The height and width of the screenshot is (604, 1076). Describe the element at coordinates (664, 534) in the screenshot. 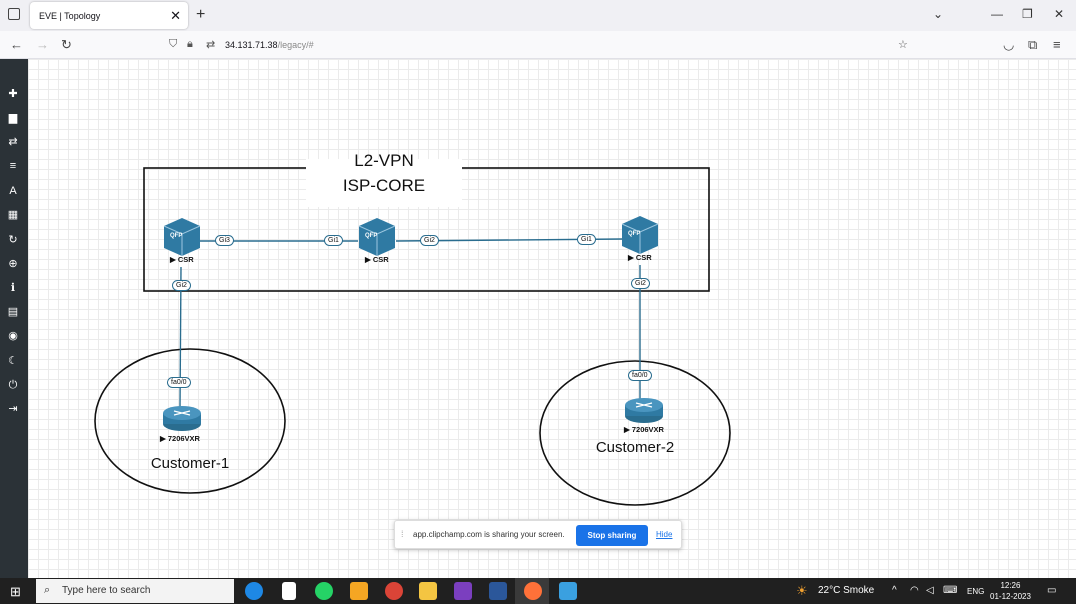

I see `hide-link: Hide` at that location.